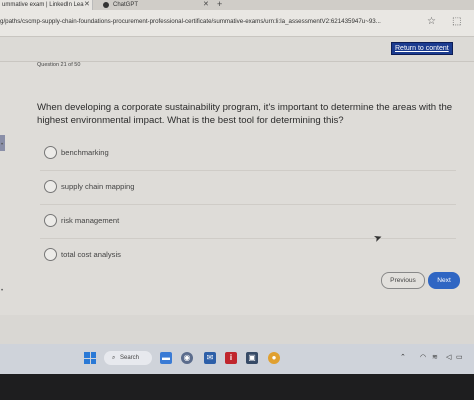  I want to click on taskbar-search: ⌕ Search, so click(128, 358).